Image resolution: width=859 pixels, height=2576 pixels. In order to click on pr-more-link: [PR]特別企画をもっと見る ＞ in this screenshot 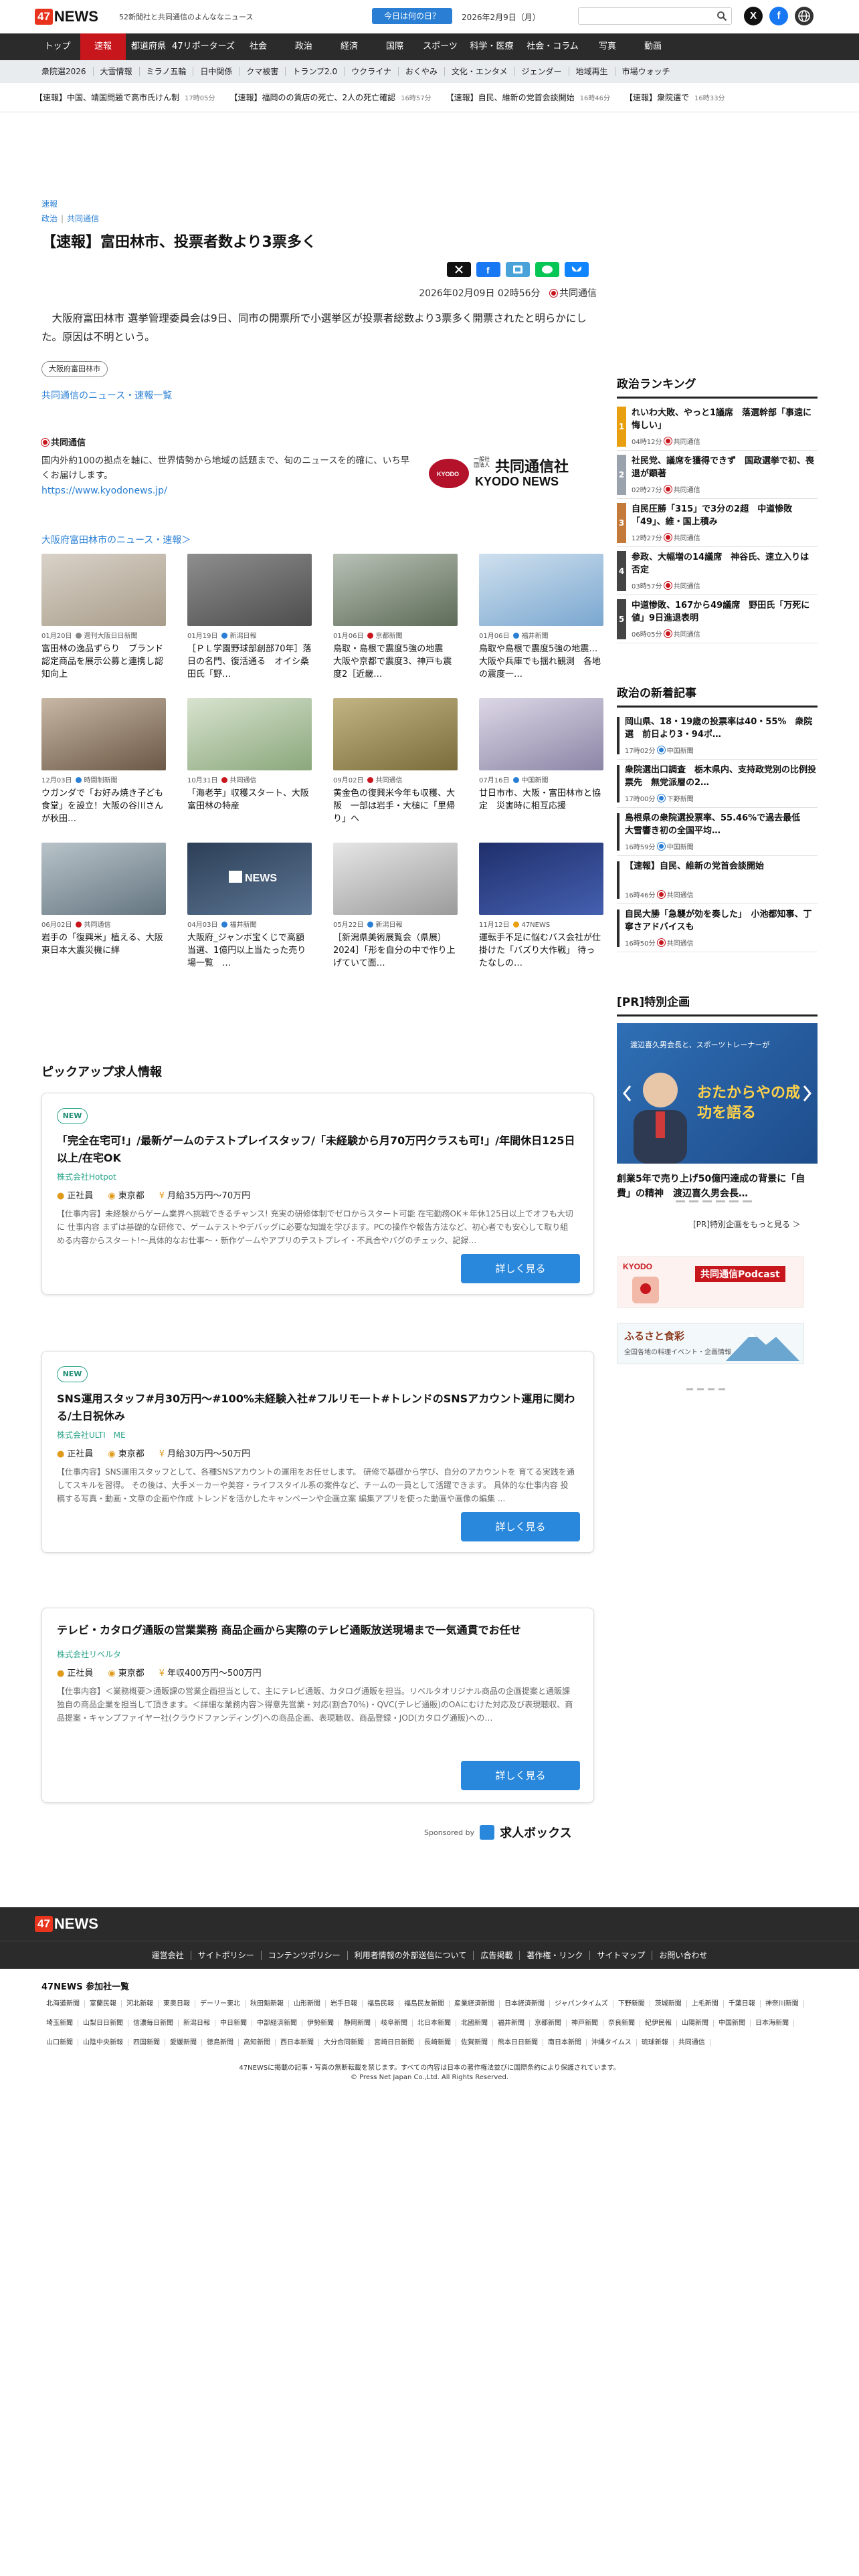, I will do `click(747, 1224)`.